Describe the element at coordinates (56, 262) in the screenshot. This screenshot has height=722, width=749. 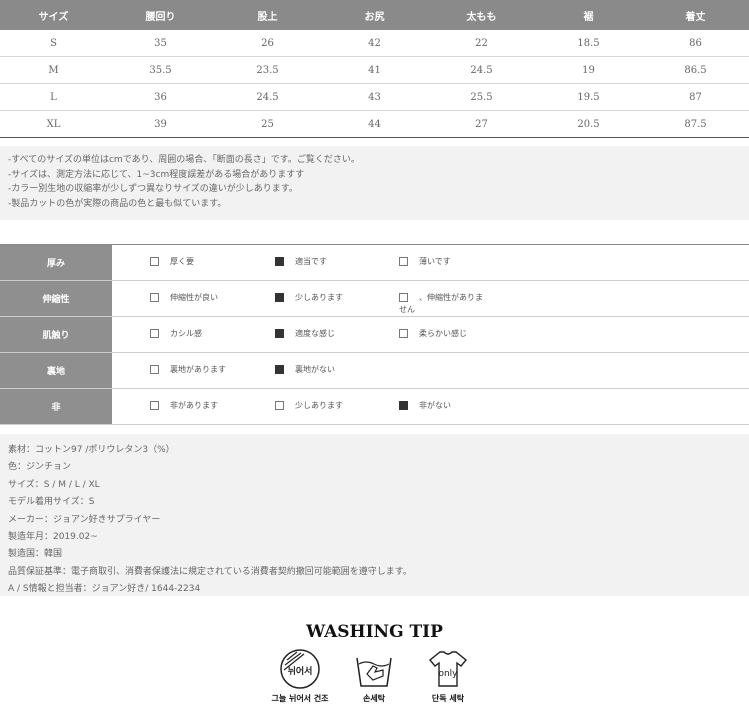
I see `feature-label: 厚み` at that location.